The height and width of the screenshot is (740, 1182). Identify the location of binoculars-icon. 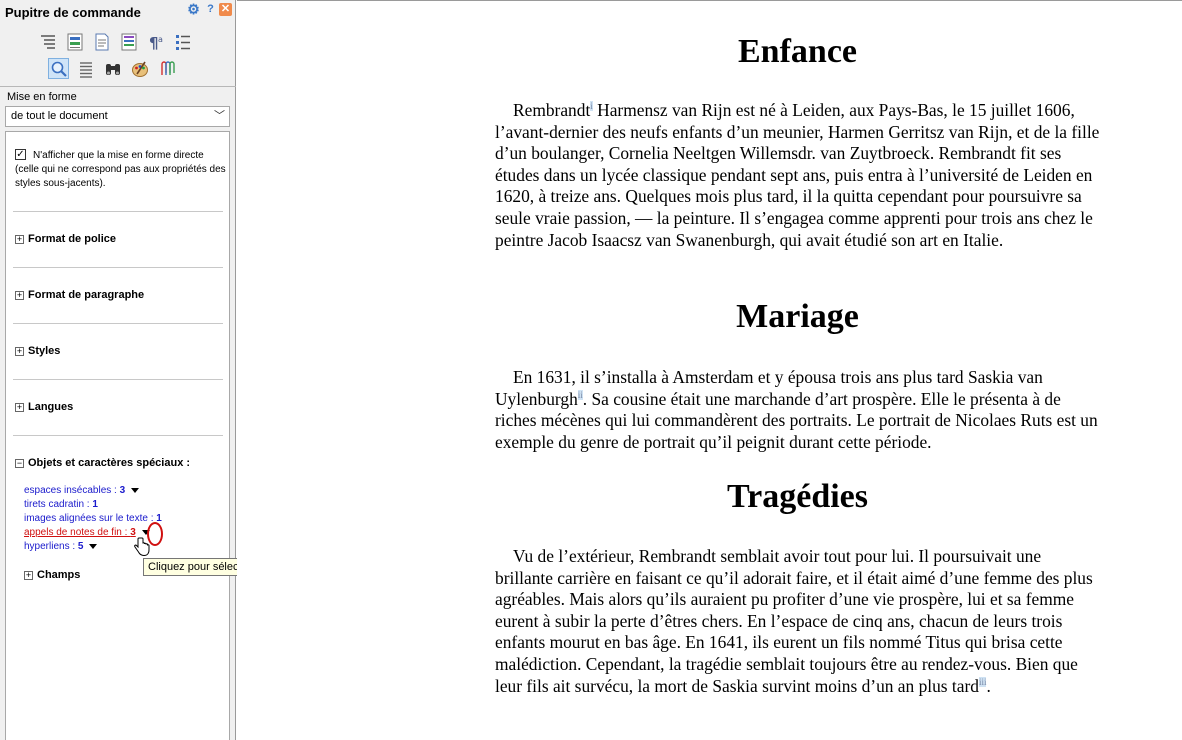
(112, 68).